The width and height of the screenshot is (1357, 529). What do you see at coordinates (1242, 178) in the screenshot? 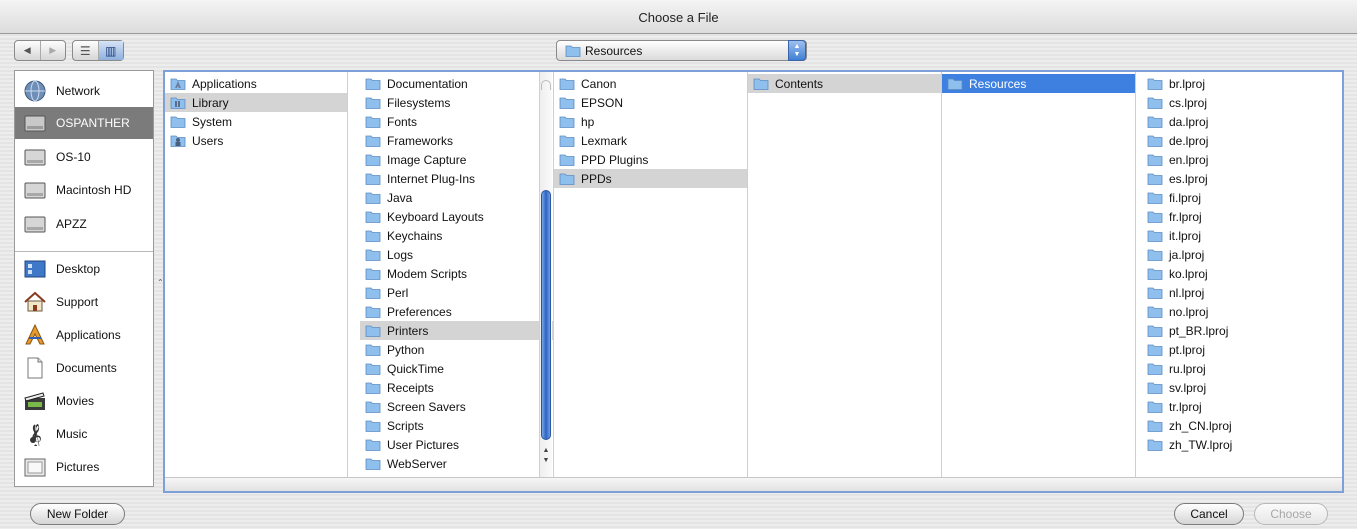
I see `browser-item: es.lproj` at bounding box center [1242, 178].